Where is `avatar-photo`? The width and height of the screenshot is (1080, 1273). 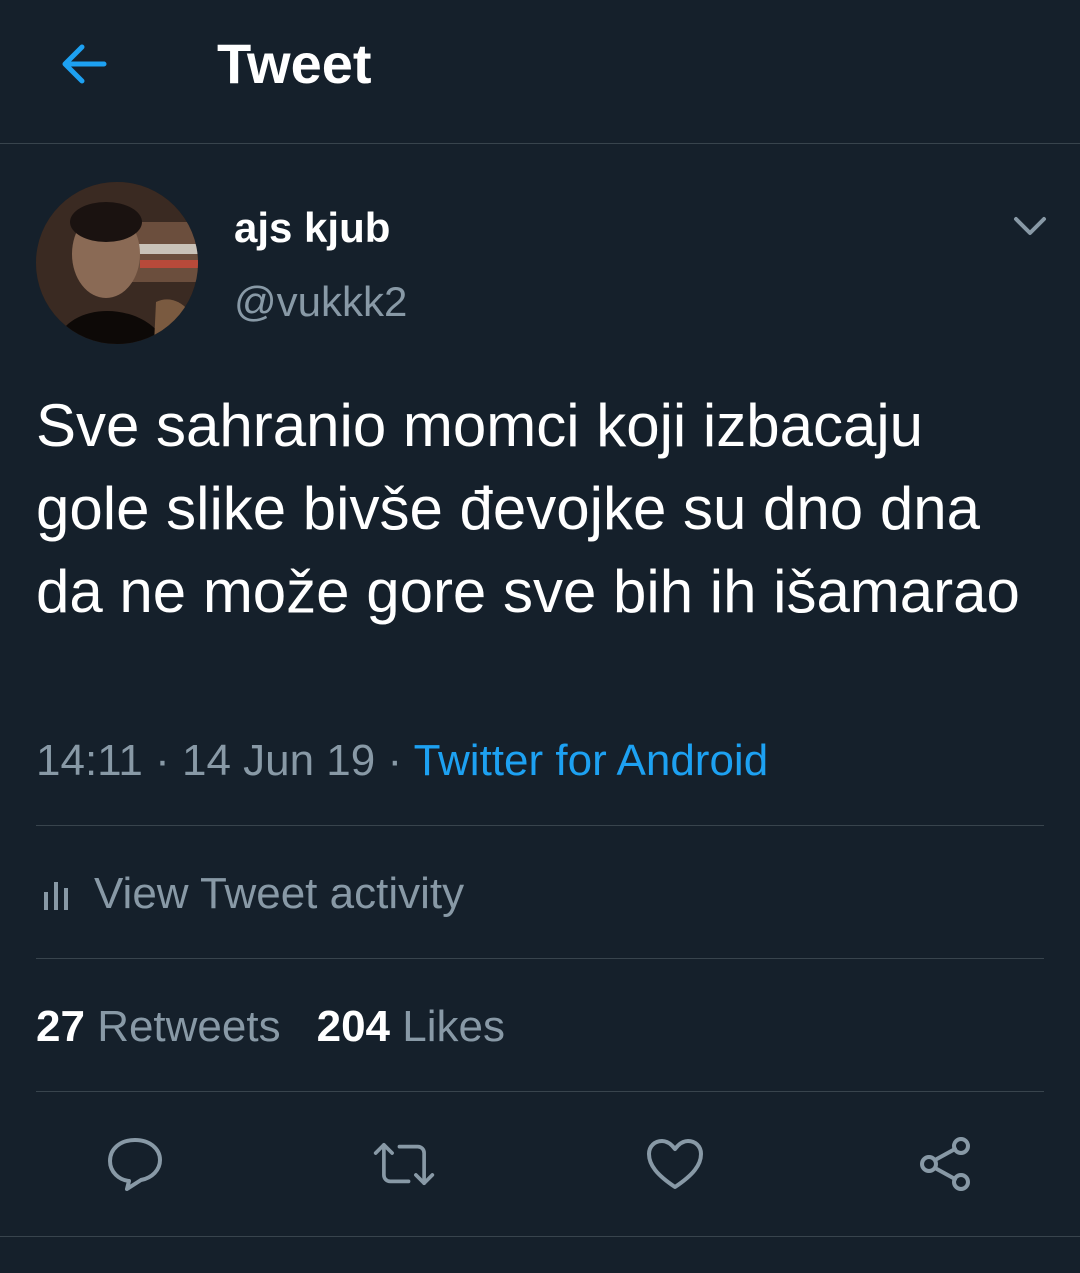
avatar-photo is located at coordinates (117, 263).